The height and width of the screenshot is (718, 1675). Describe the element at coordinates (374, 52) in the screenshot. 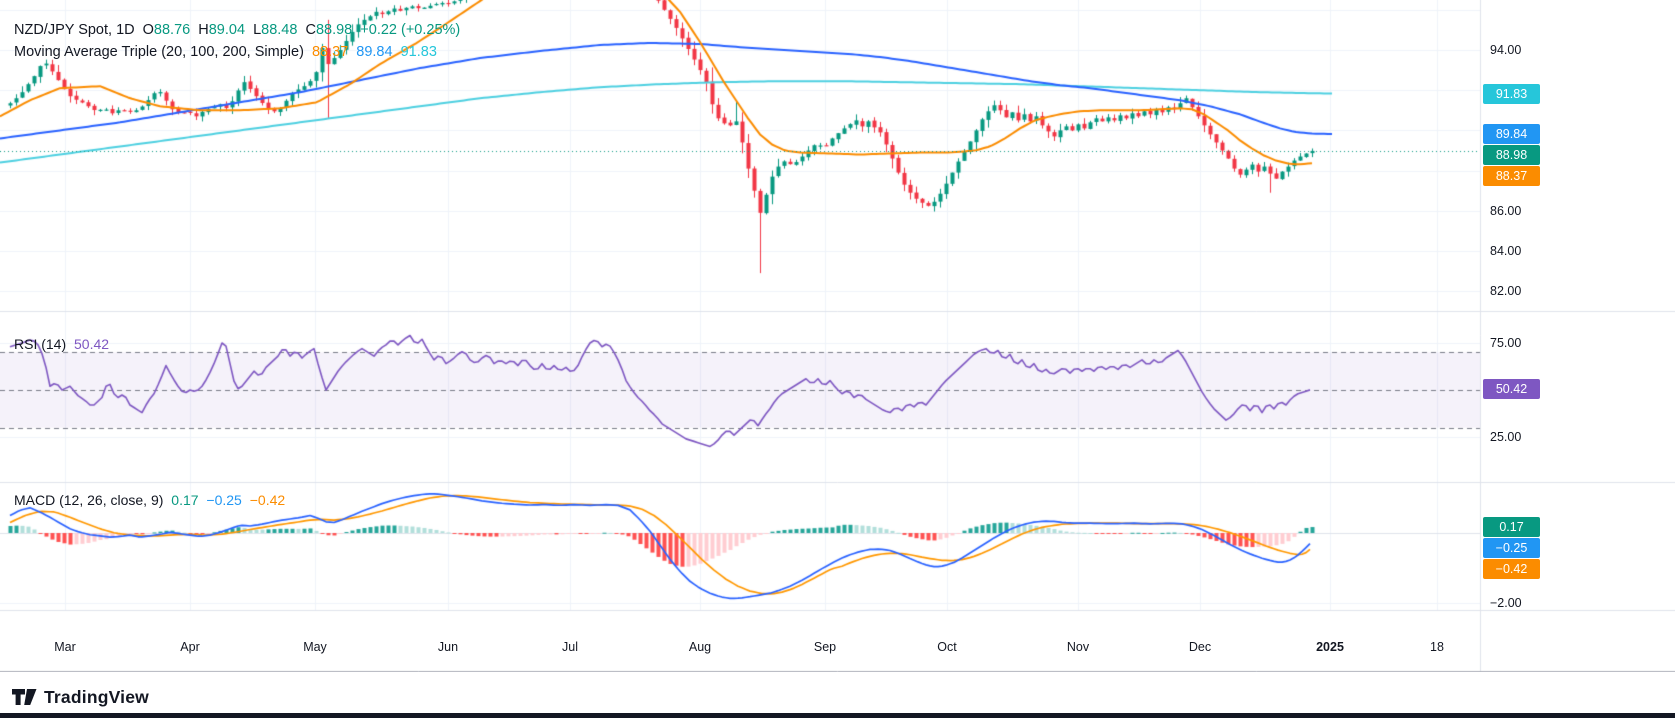

I see `ma100-value: 89.84` at that location.